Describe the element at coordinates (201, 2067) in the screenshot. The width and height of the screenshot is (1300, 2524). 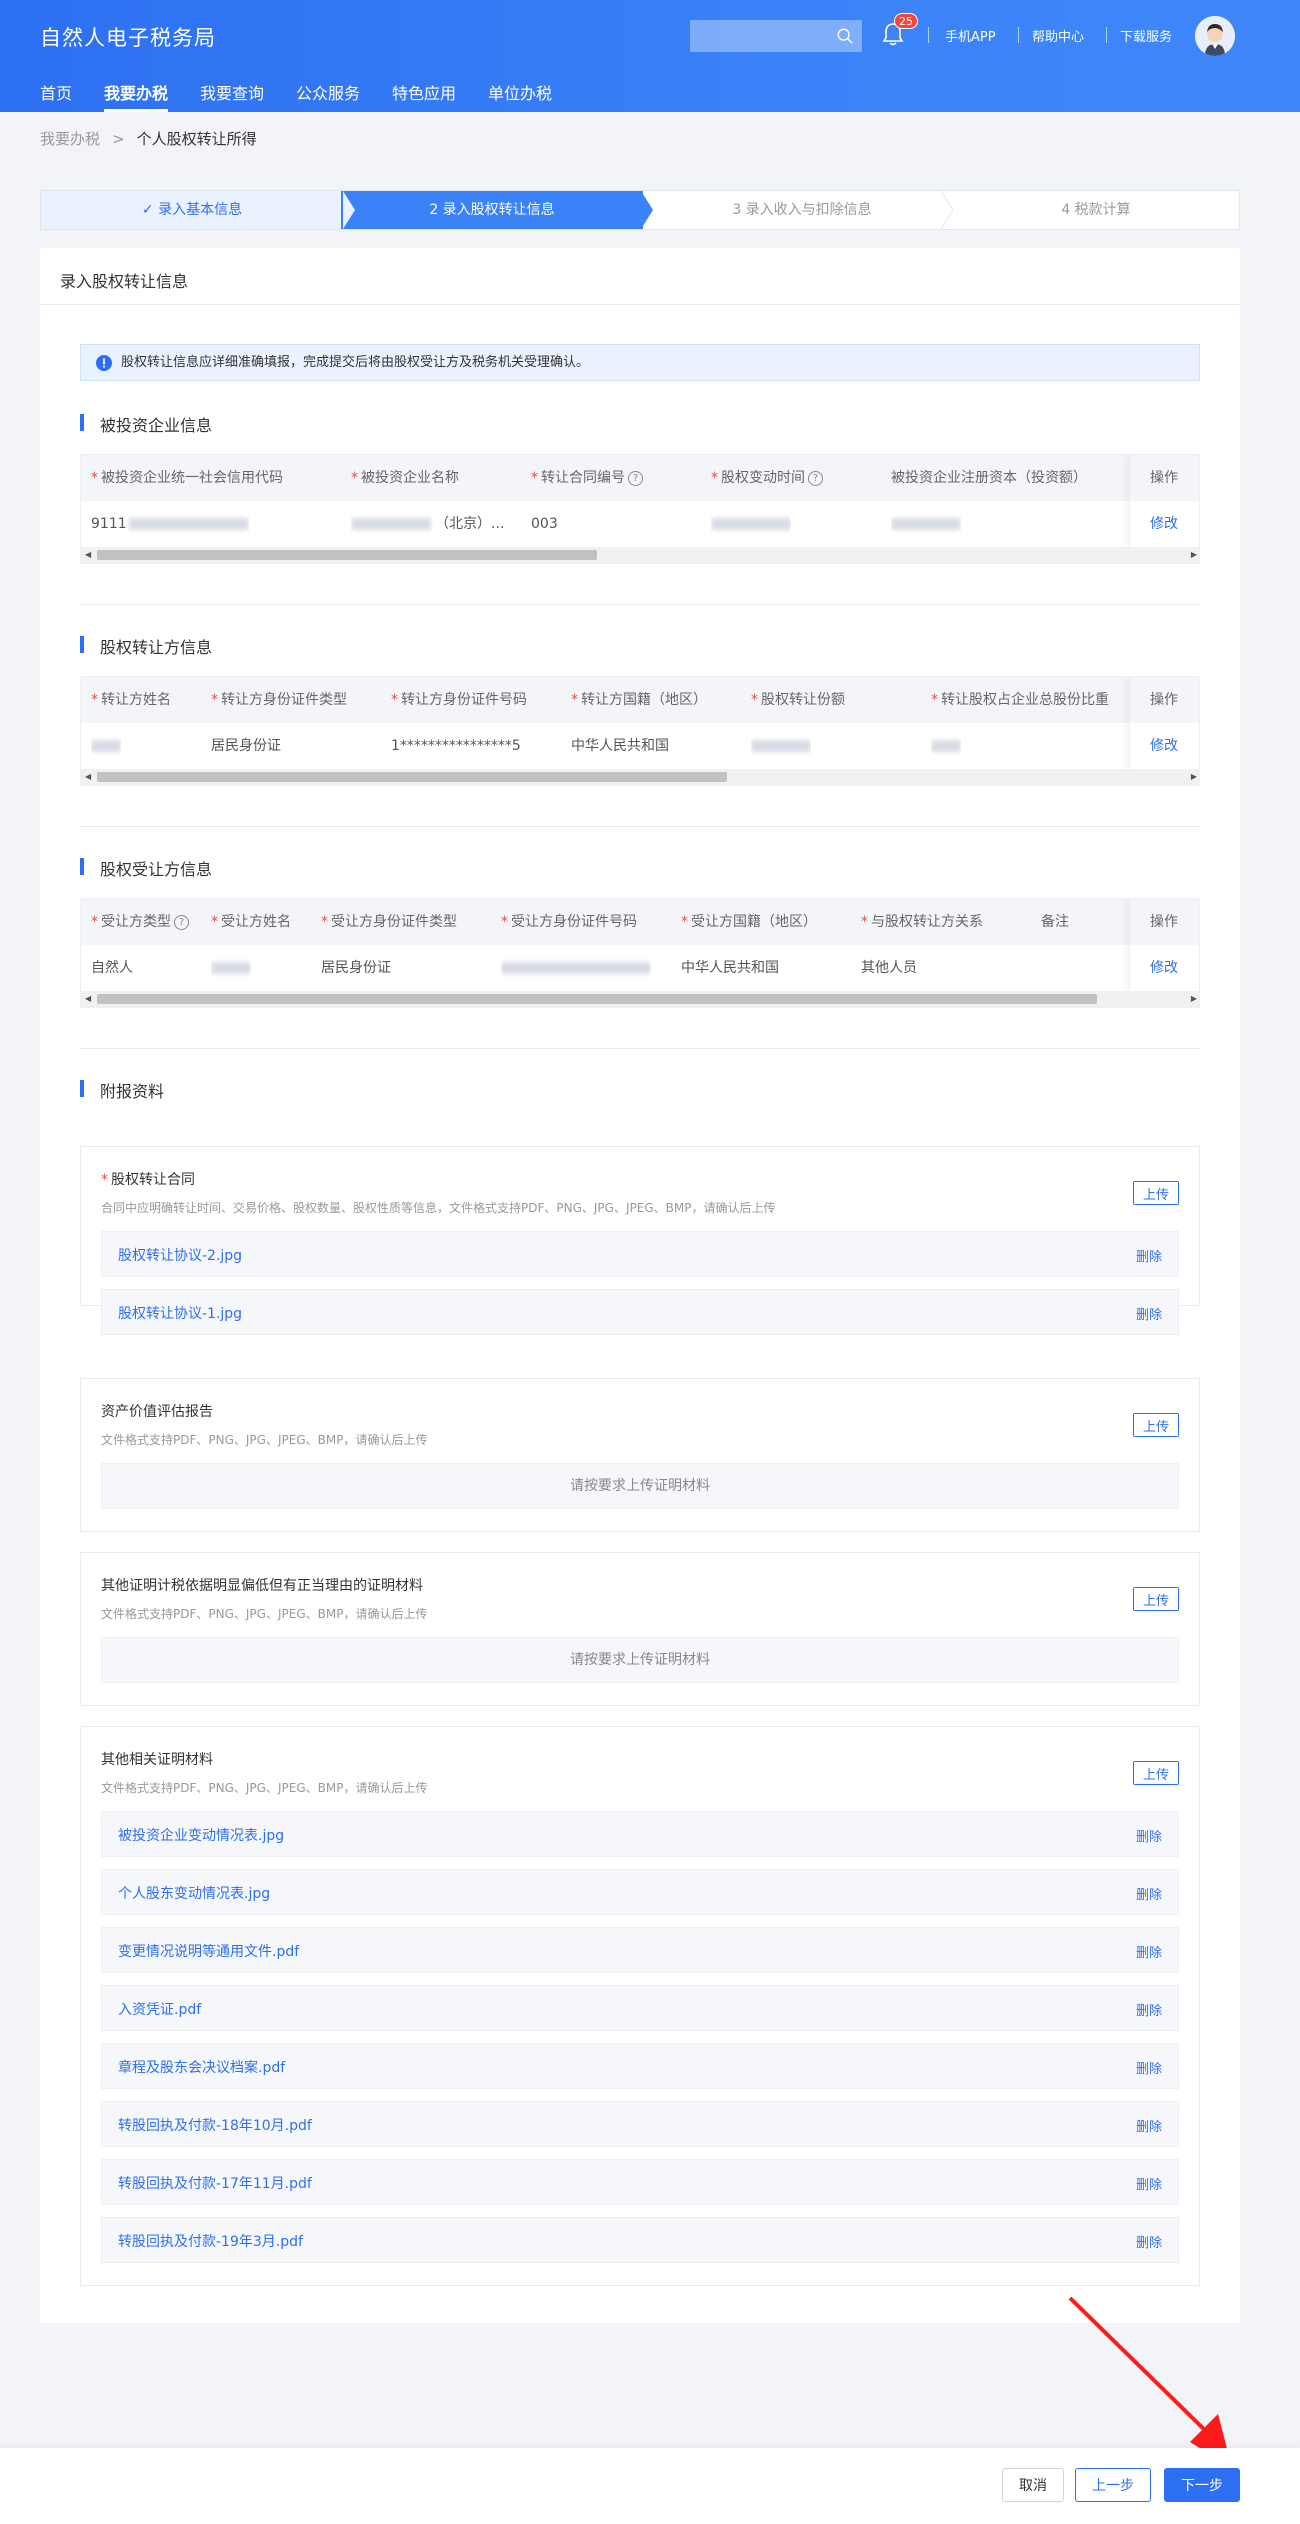
I see `file-link: 章程及股东会决议档案.pdf` at that location.